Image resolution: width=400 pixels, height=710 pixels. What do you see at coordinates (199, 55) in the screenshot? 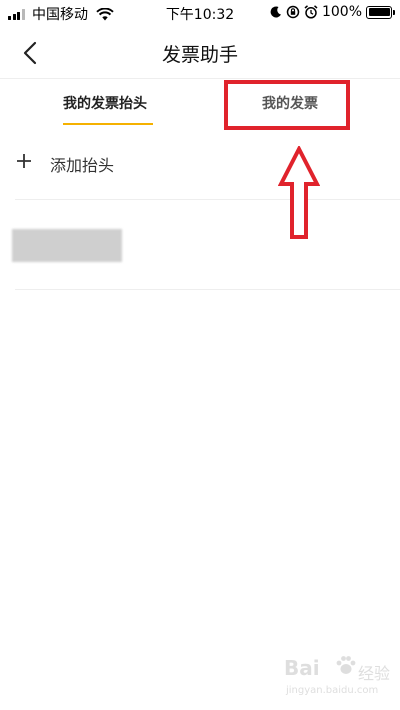
I see `page-title: 发票助手` at bounding box center [199, 55].